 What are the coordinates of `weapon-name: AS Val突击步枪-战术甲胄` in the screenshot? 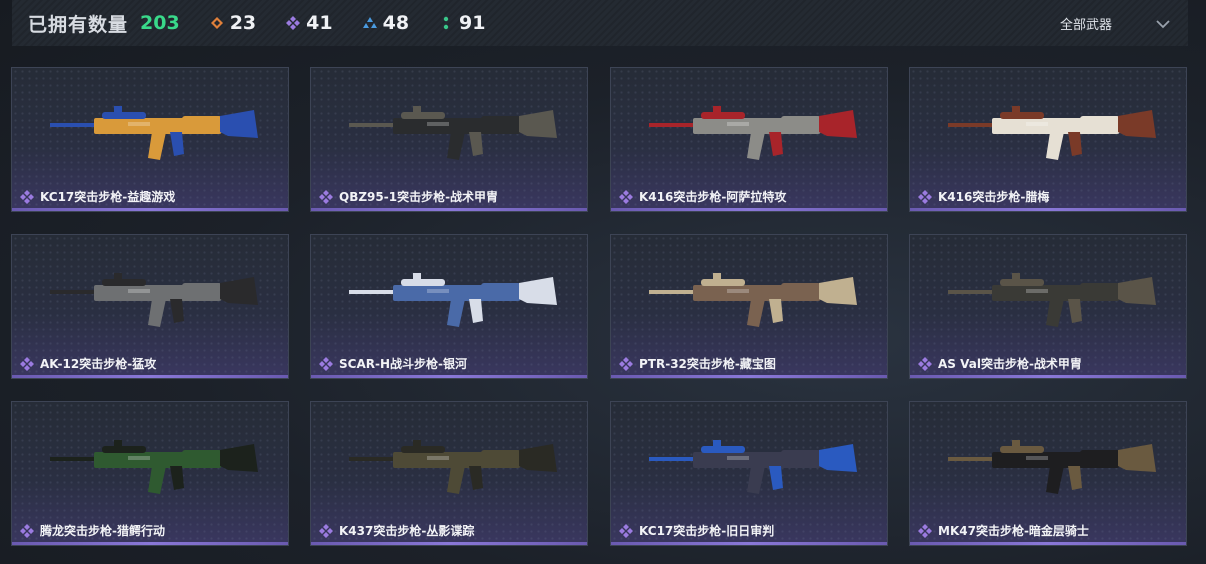 It's located at (1010, 364).